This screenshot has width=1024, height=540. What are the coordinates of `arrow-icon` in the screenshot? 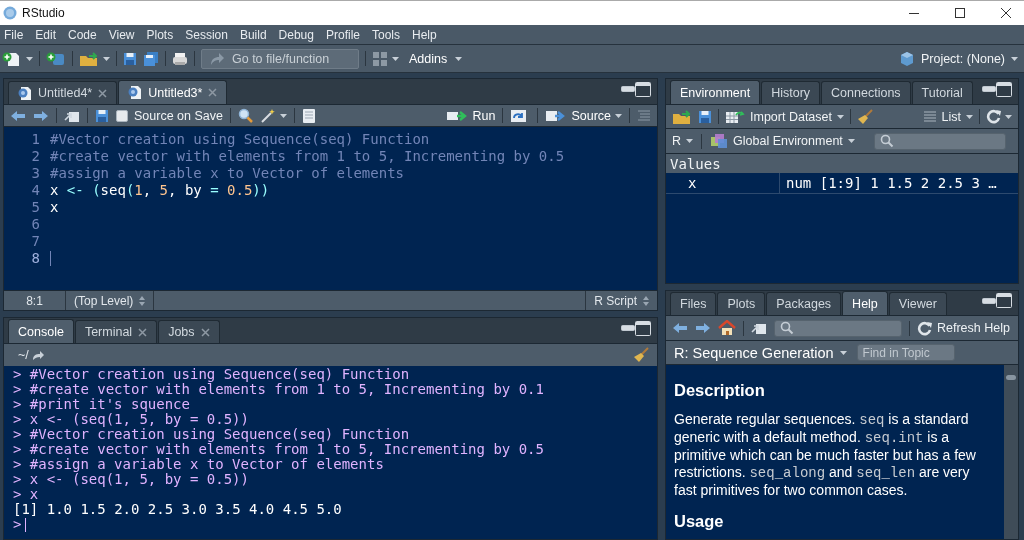 It's located at (38, 355).